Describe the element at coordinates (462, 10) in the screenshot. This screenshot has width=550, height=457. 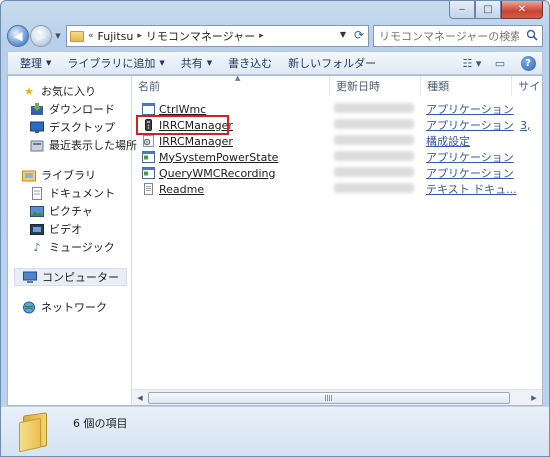
I see `minimize-icon: ‒` at that location.